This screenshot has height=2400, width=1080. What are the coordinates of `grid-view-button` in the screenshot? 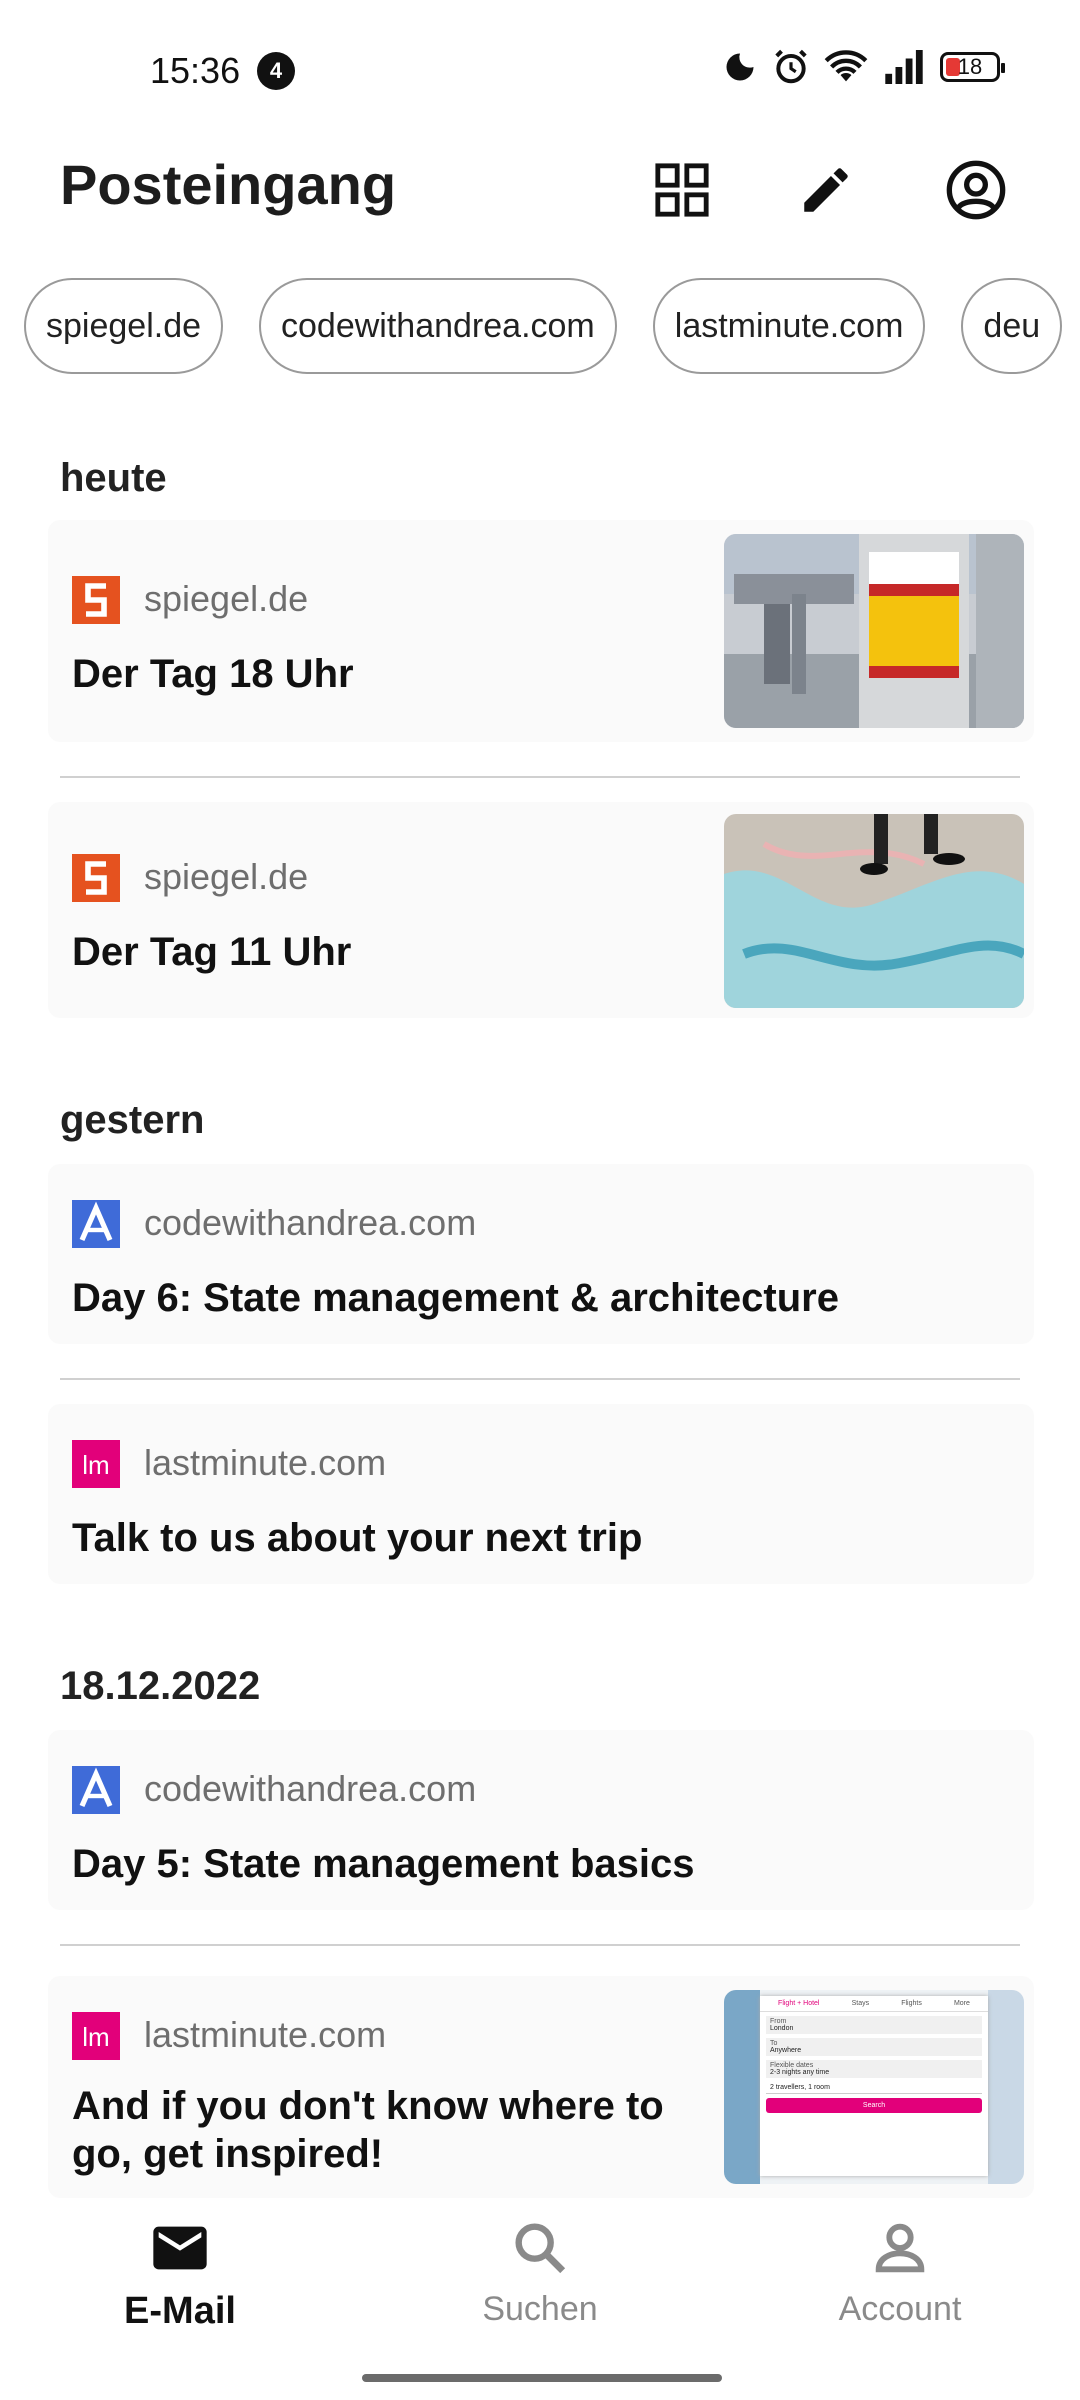 It's located at (682, 190).